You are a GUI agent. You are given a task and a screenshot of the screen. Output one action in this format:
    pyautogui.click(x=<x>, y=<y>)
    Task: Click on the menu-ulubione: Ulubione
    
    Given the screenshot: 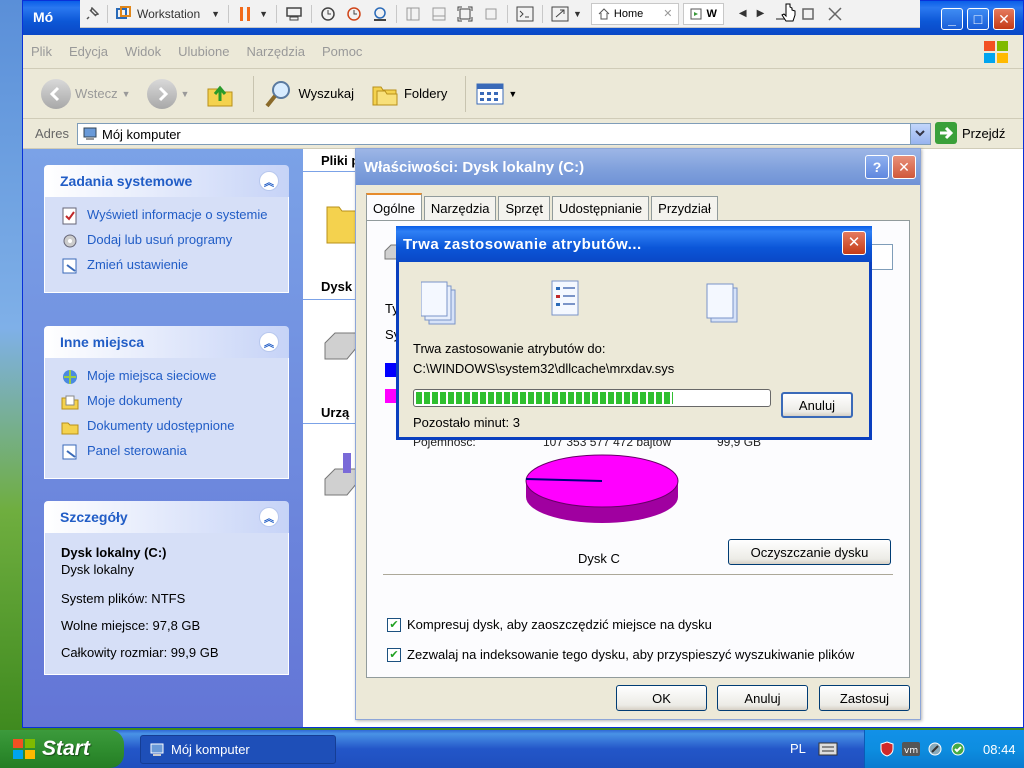 What is the action you would take?
    pyautogui.click(x=203, y=51)
    